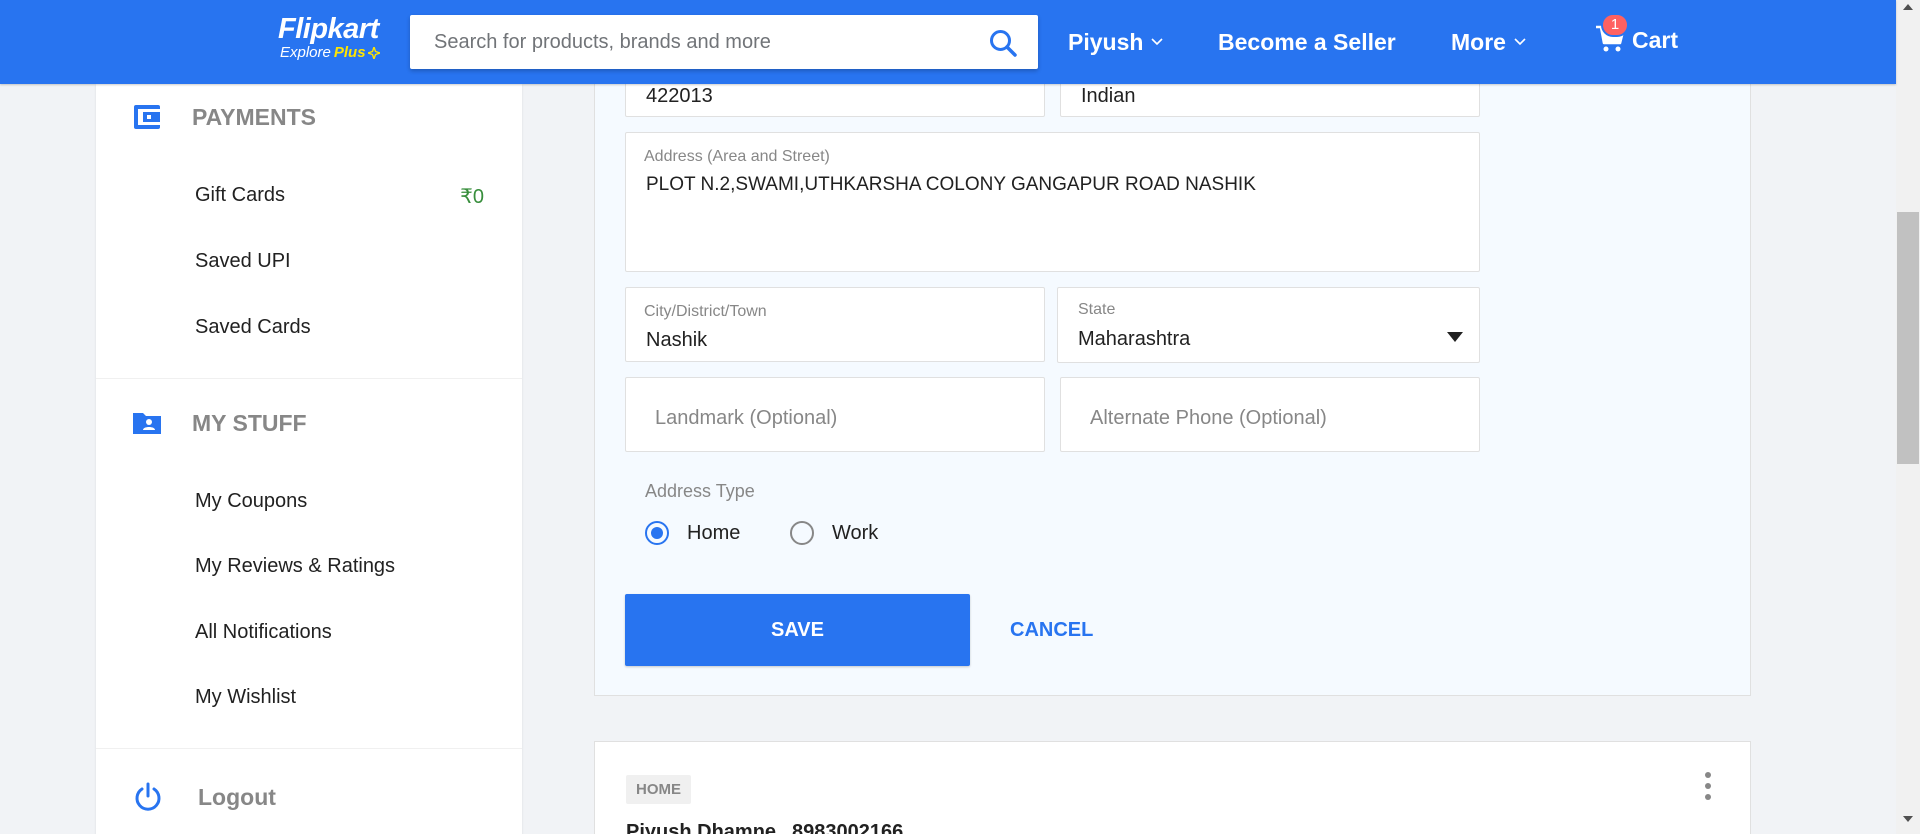 Image resolution: width=1920 pixels, height=834 pixels. What do you see at coordinates (848, 827) in the screenshot?
I see `address-contact-phone: 8983002166` at bounding box center [848, 827].